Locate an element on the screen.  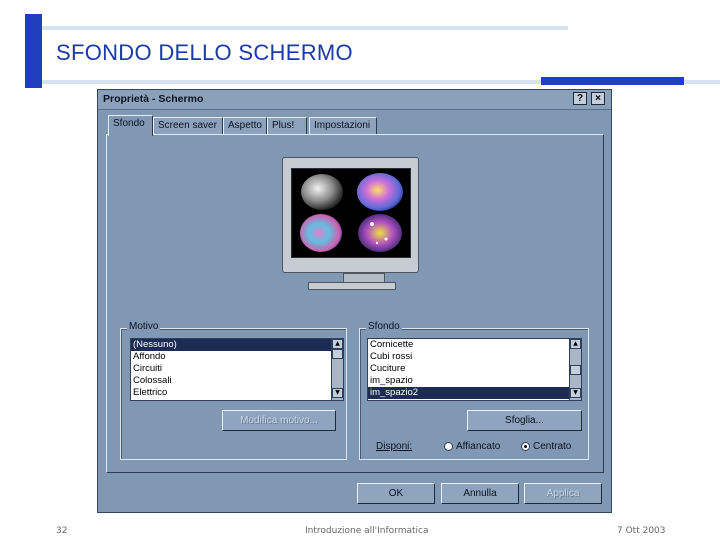
affiancato-radio is located at coordinates (448, 446).